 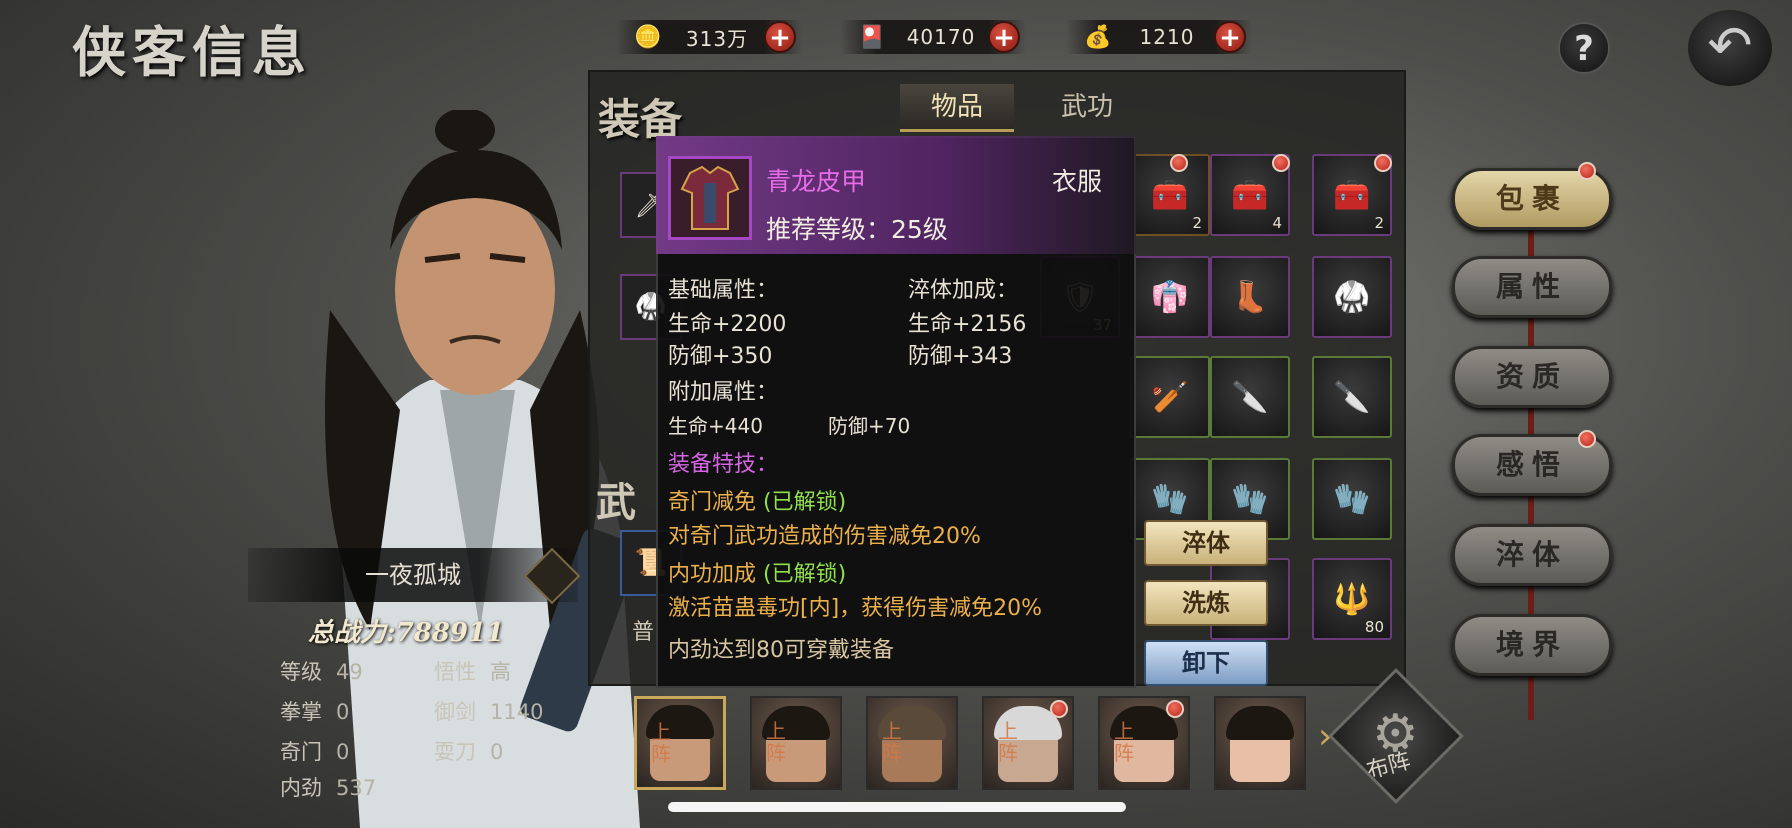 What do you see at coordinates (941, 37) in the screenshot?
I see `token-value: 40170` at bounding box center [941, 37].